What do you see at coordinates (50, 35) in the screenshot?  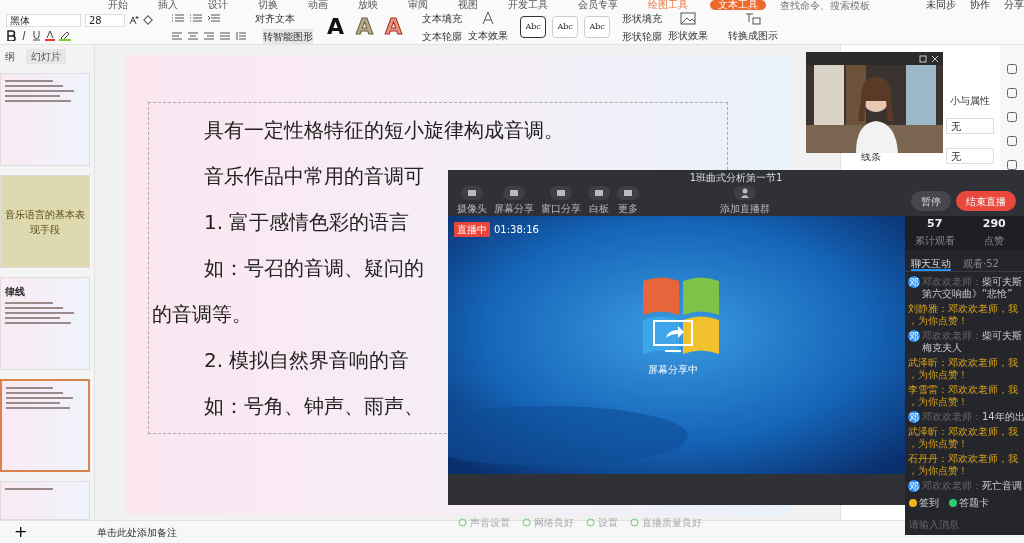 I see `font-color-icon` at bounding box center [50, 35].